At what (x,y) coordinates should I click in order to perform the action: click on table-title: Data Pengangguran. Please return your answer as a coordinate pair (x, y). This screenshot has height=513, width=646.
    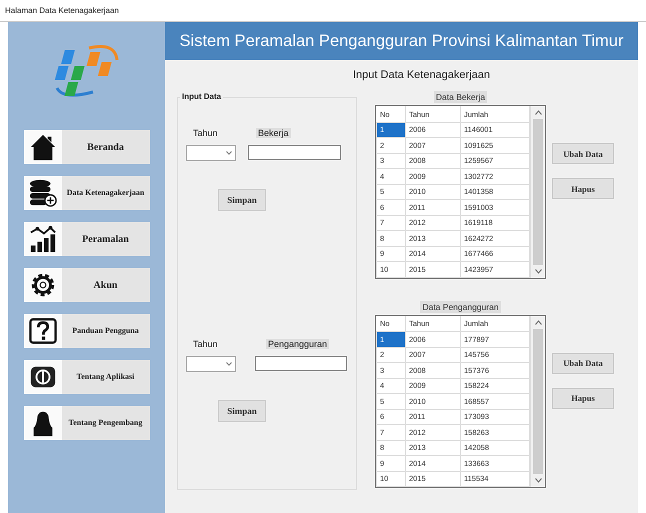
    Looking at the image, I should click on (460, 306).